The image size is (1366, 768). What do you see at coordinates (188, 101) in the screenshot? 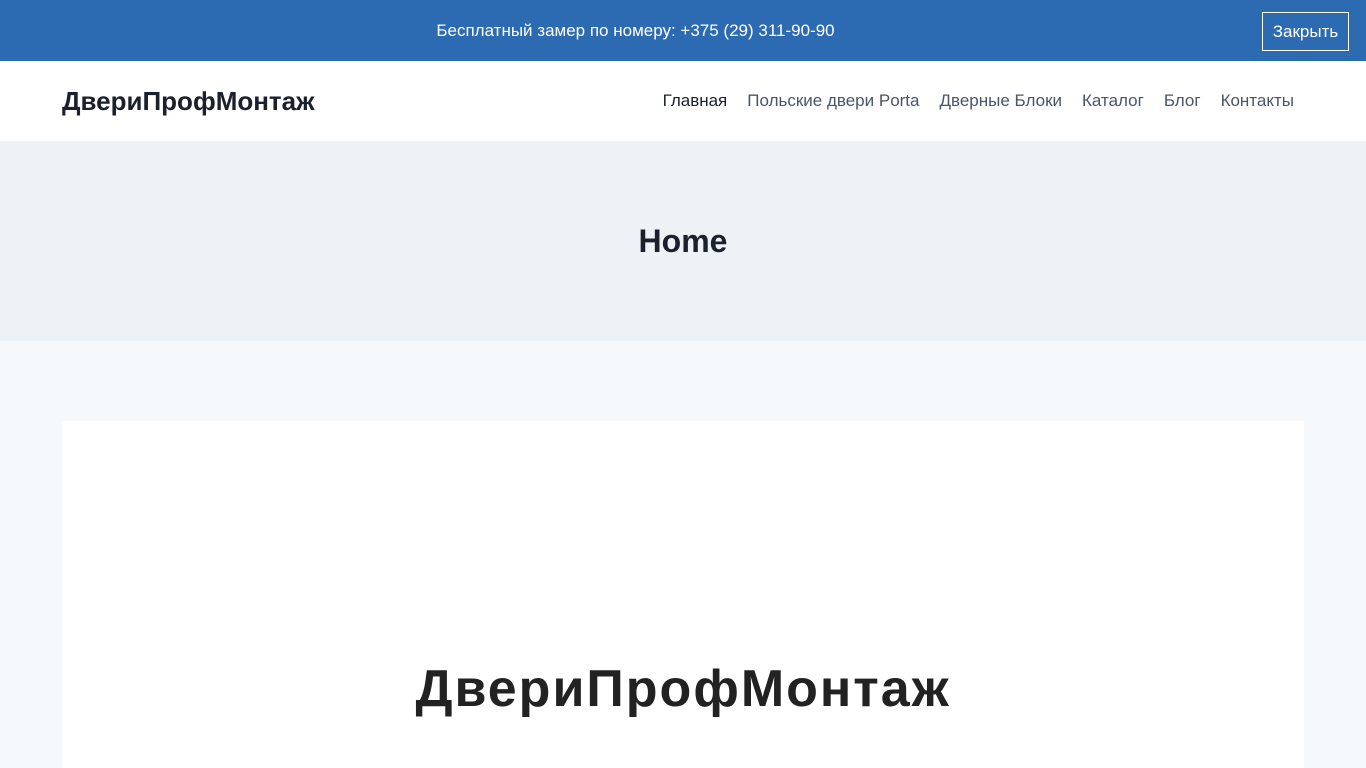
I see `site-logo: ДвериПрофМонтаж` at bounding box center [188, 101].